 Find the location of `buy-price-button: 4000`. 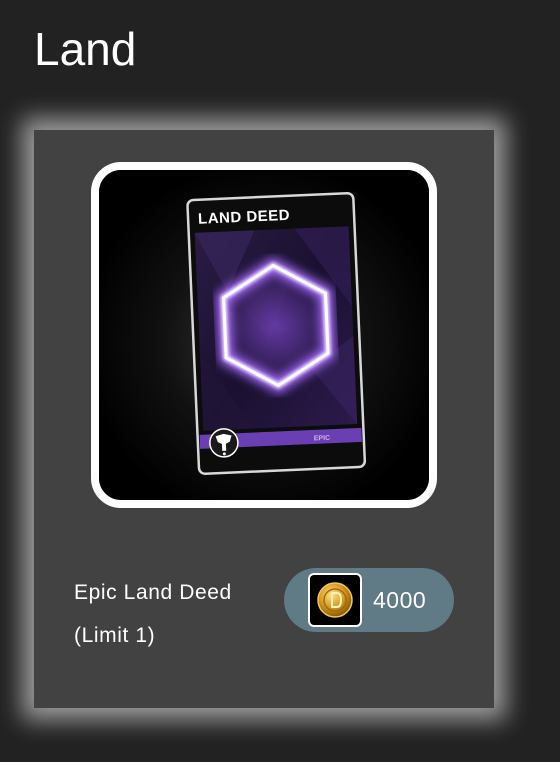

buy-price-button: 4000 is located at coordinates (369, 600).